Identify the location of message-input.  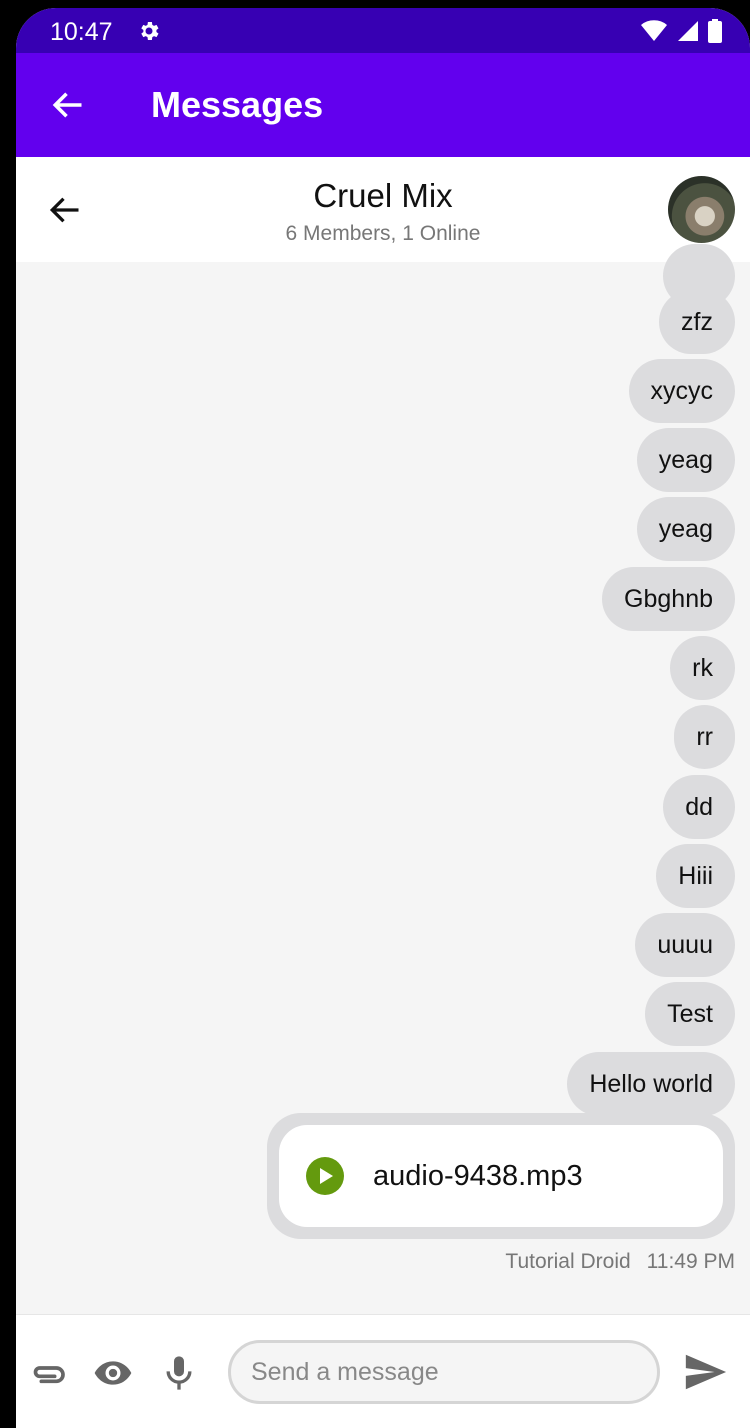
(444, 1372).